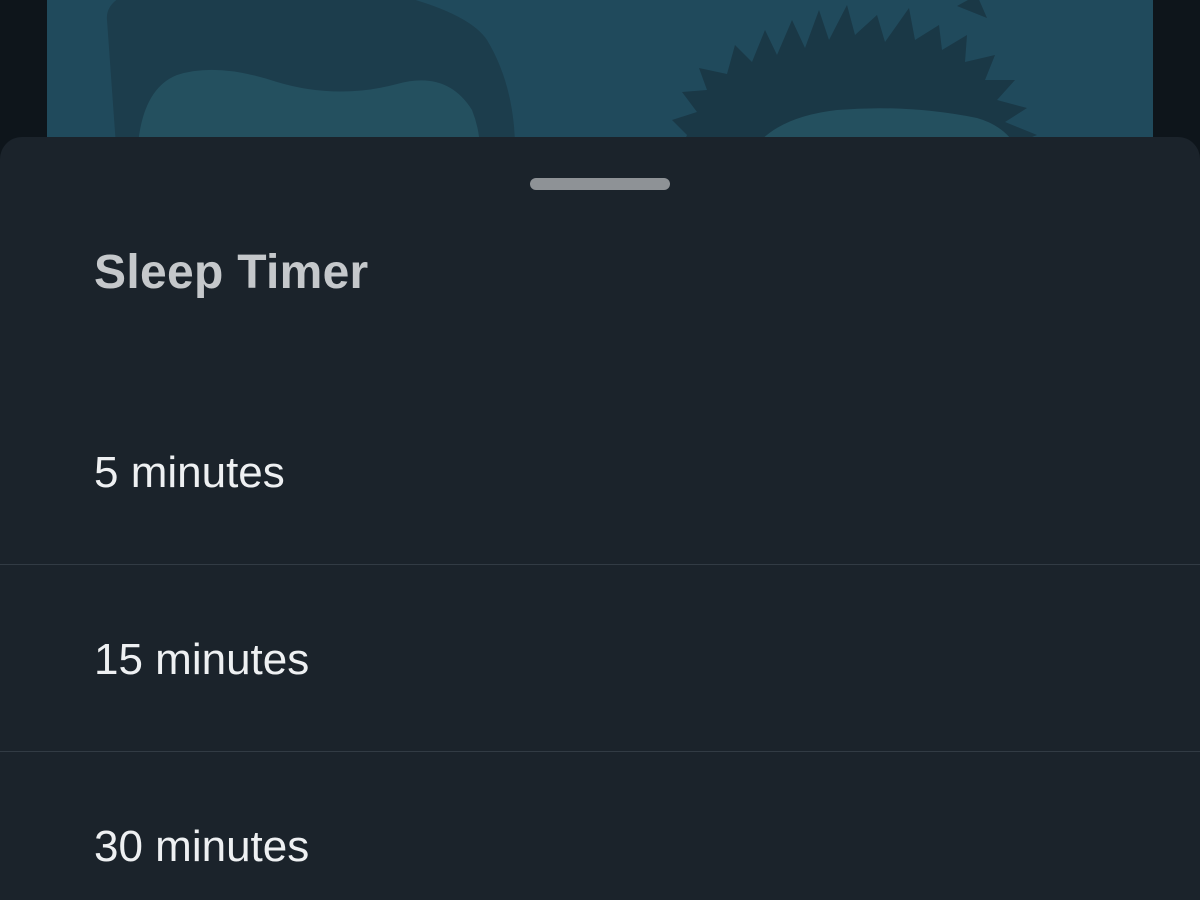  I want to click on option-label: 5 minutes, so click(189, 472).